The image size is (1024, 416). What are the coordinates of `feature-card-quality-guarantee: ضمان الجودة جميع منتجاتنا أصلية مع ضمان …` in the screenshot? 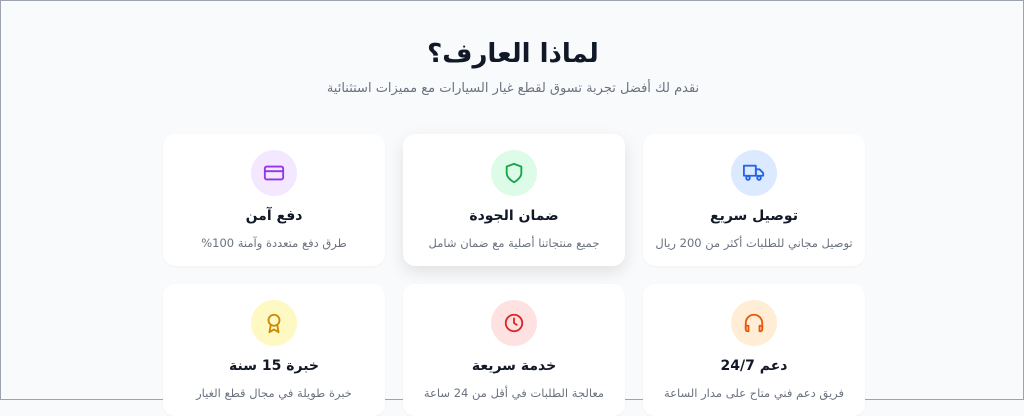 It's located at (514, 200).